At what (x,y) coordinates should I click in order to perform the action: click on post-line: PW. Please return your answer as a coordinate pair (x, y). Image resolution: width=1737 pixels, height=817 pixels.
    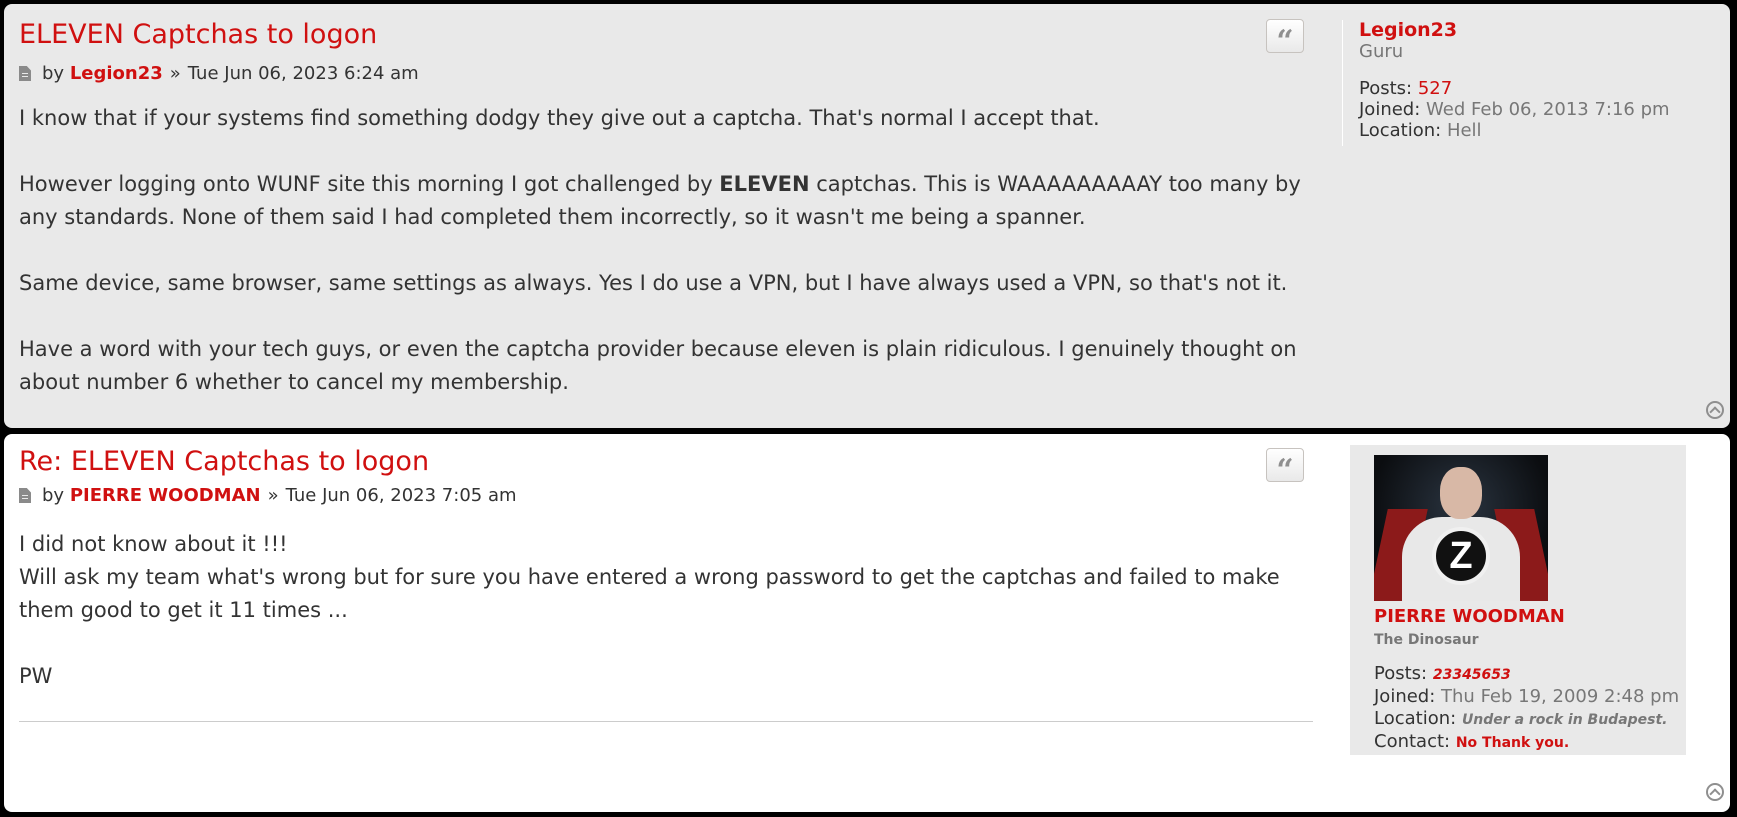
    Looking at the image, I should click on (36, 676).